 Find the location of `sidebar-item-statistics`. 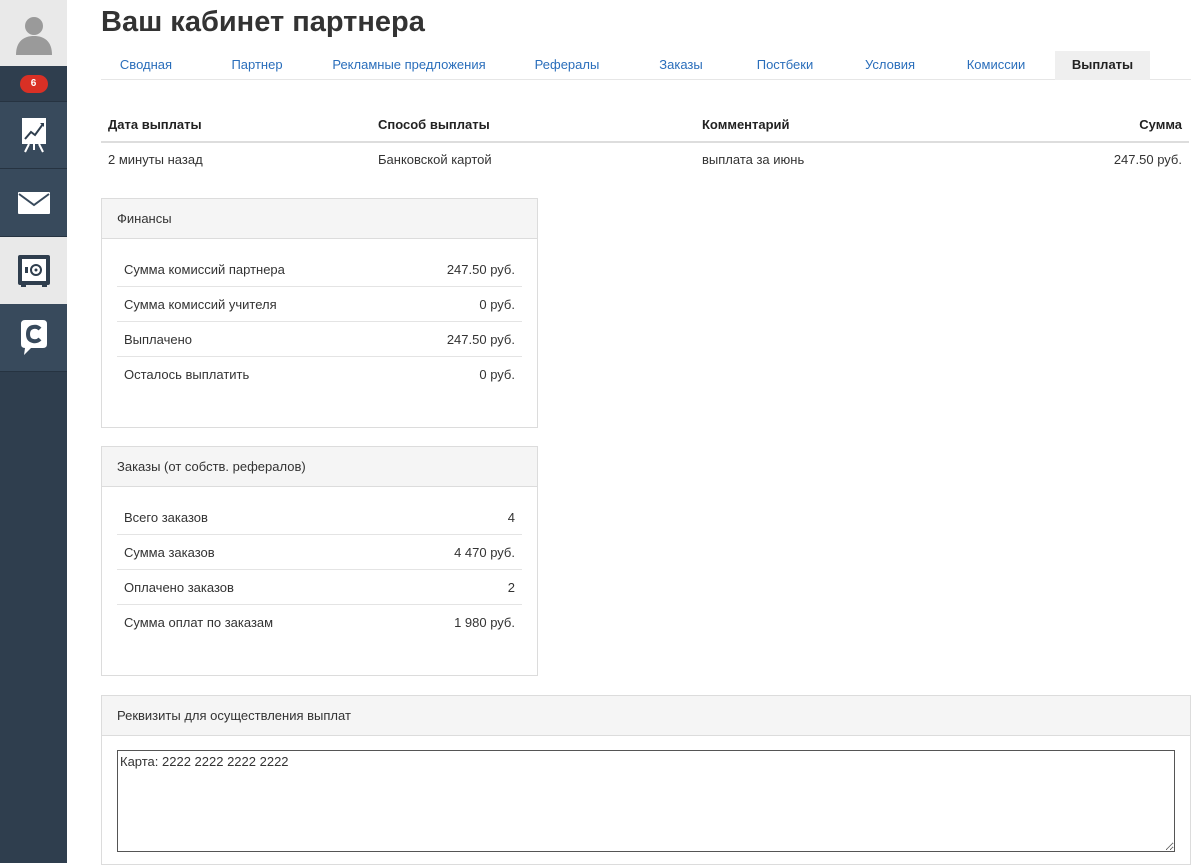

sidebar-item-statistics is located at coordinates (33, 135).